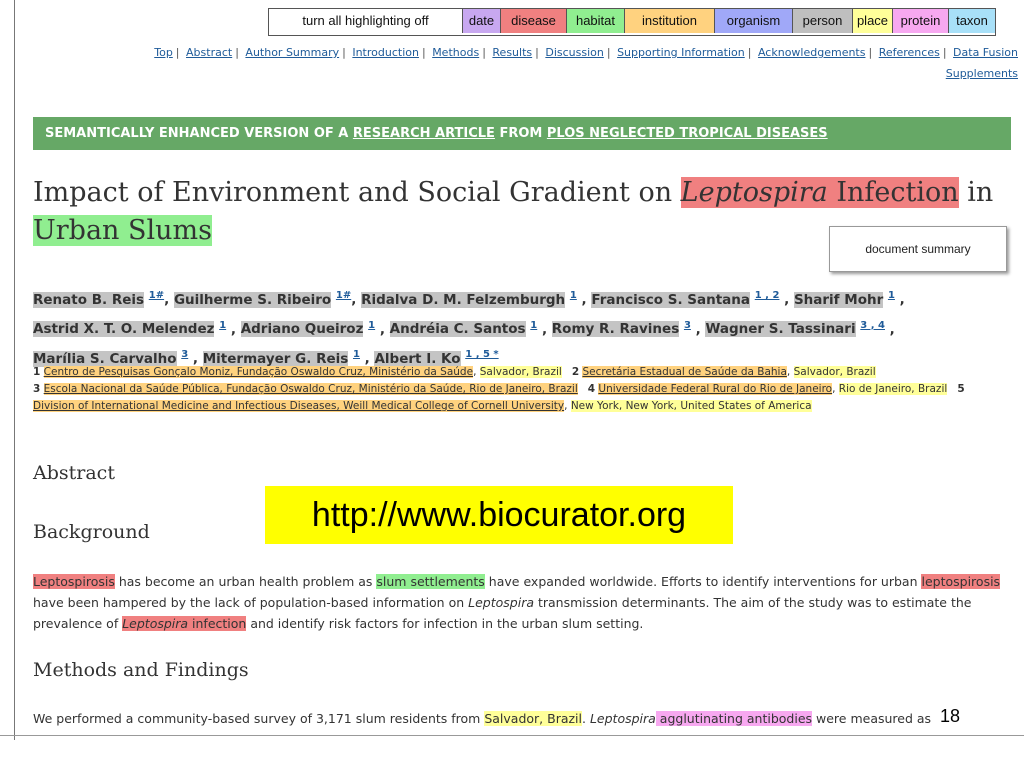 The image size is (1024, 768). What do you see at coordinates (780, 329) in the screenshot?
I see `author-name: Wagner S. Tassinari` at bounding box center [780, 329].